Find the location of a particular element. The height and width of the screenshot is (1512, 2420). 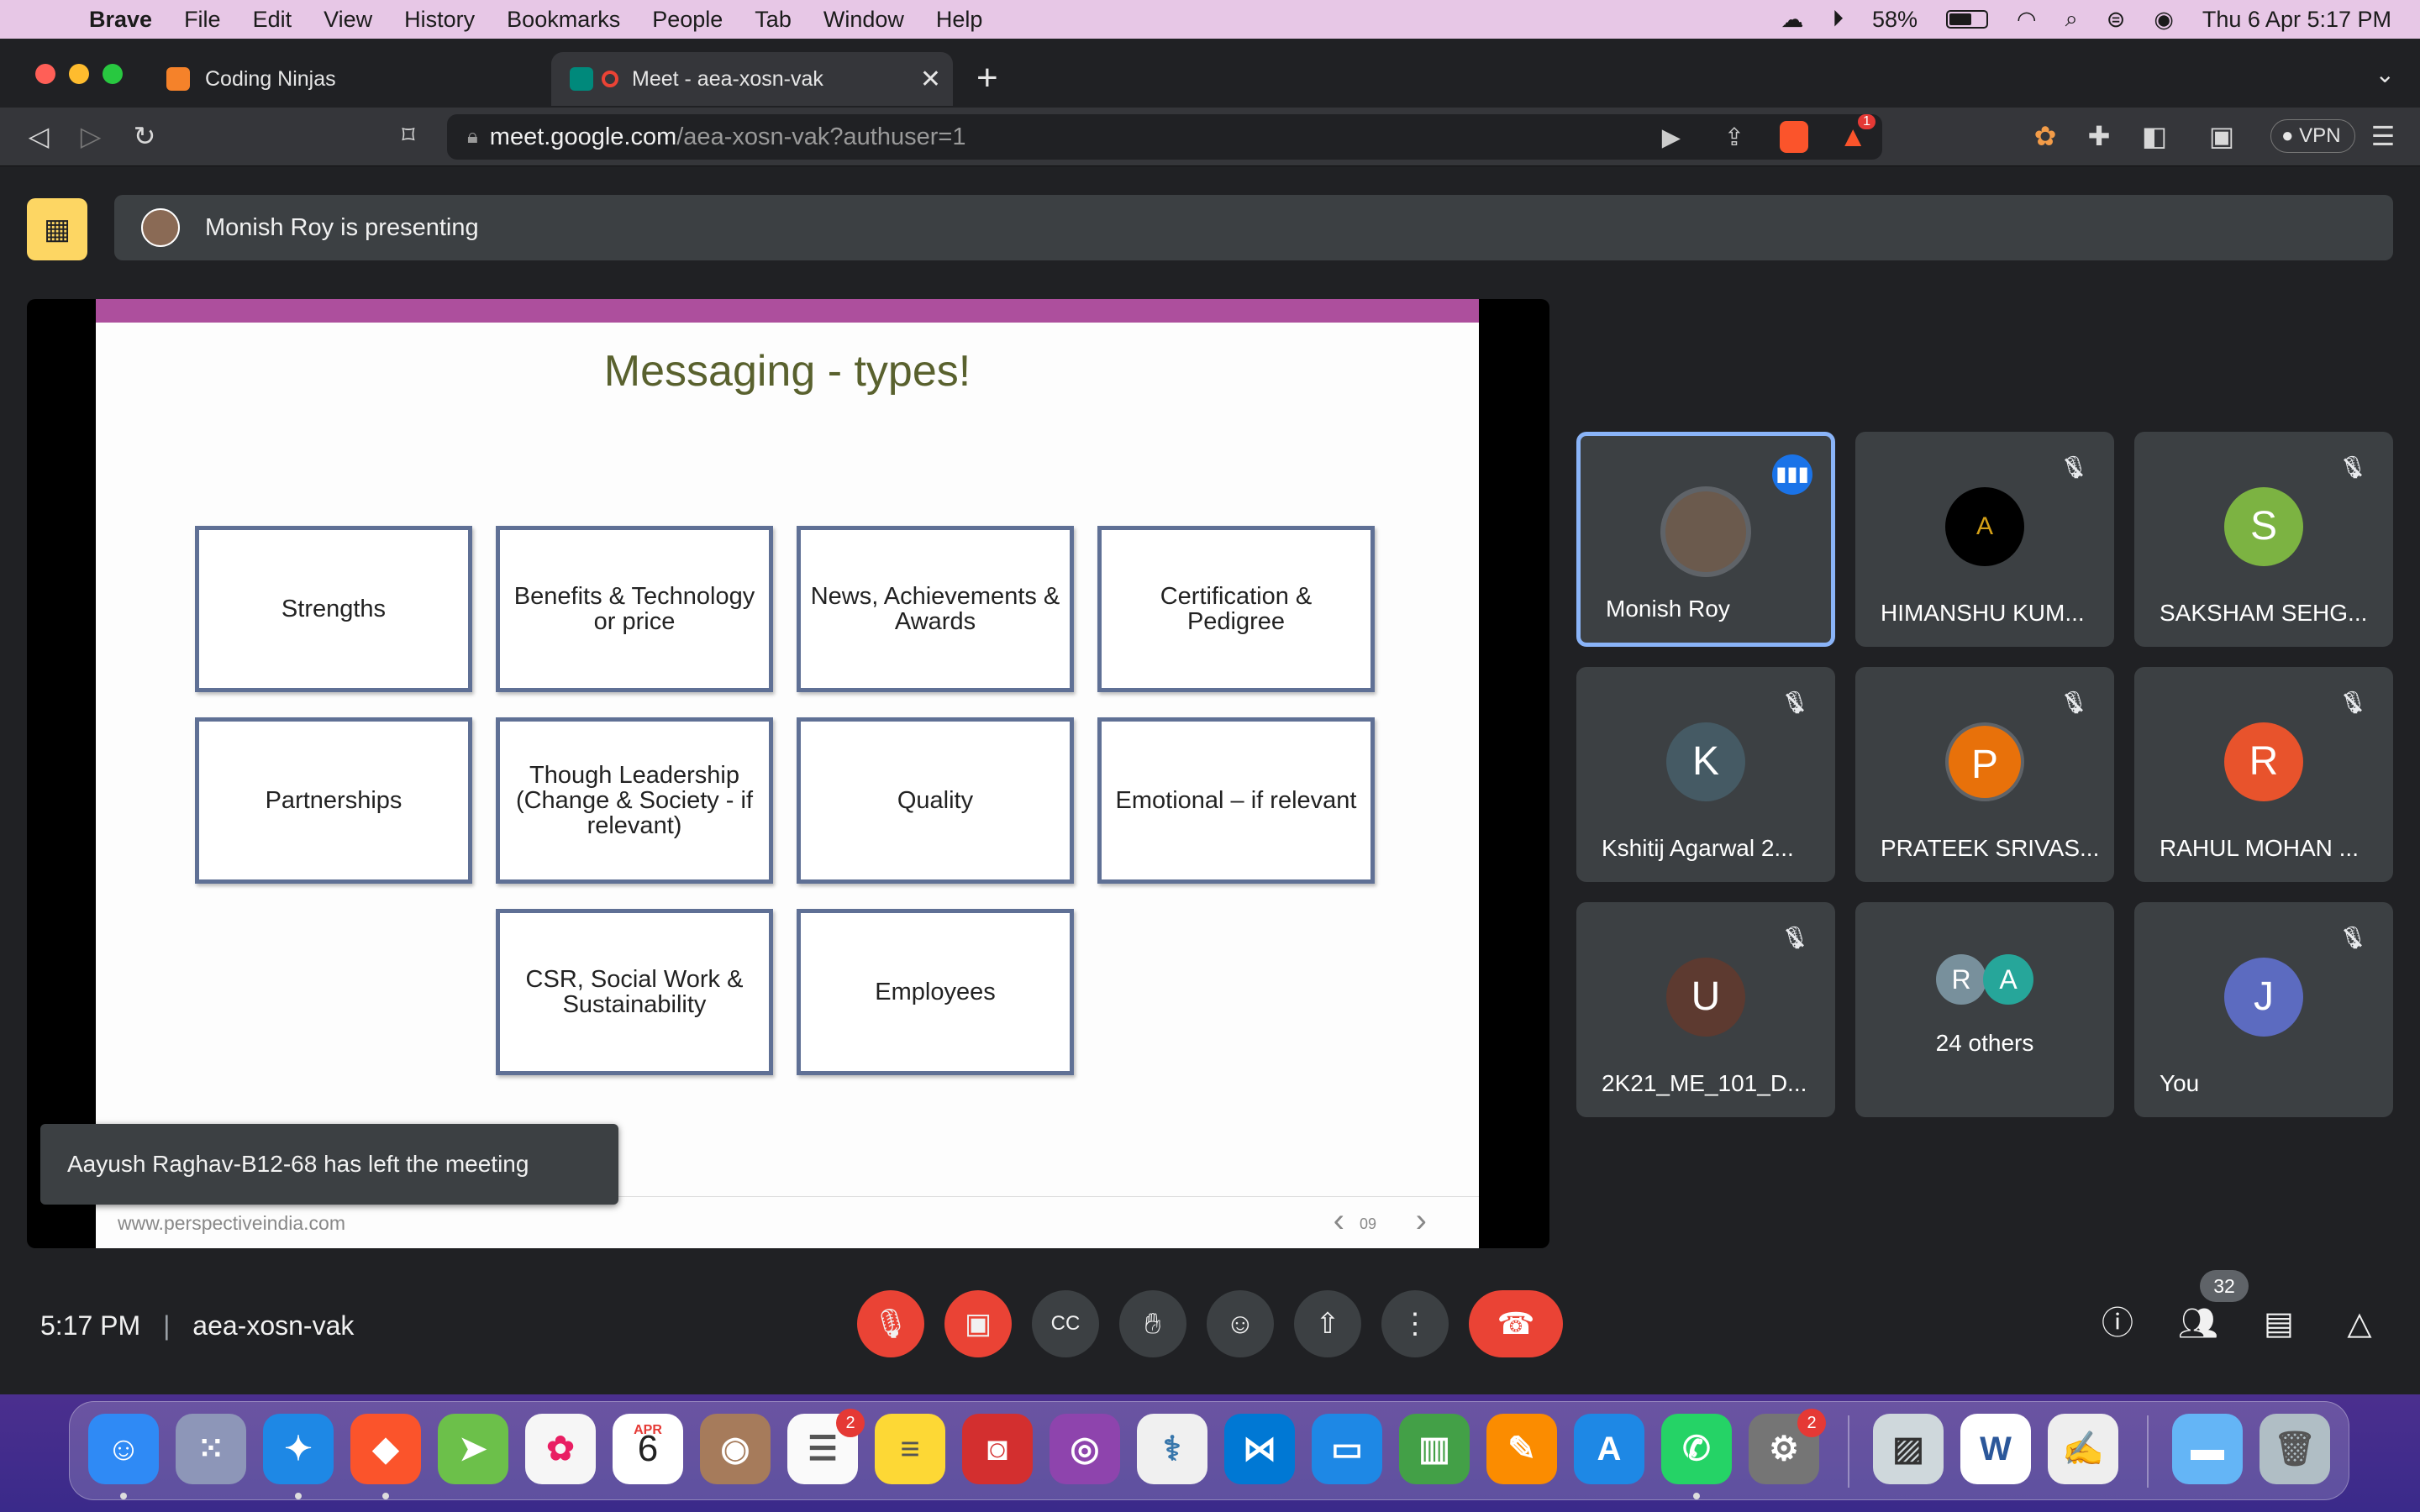

camera-off-button: ▣ is located at coordinates (978, 1323).